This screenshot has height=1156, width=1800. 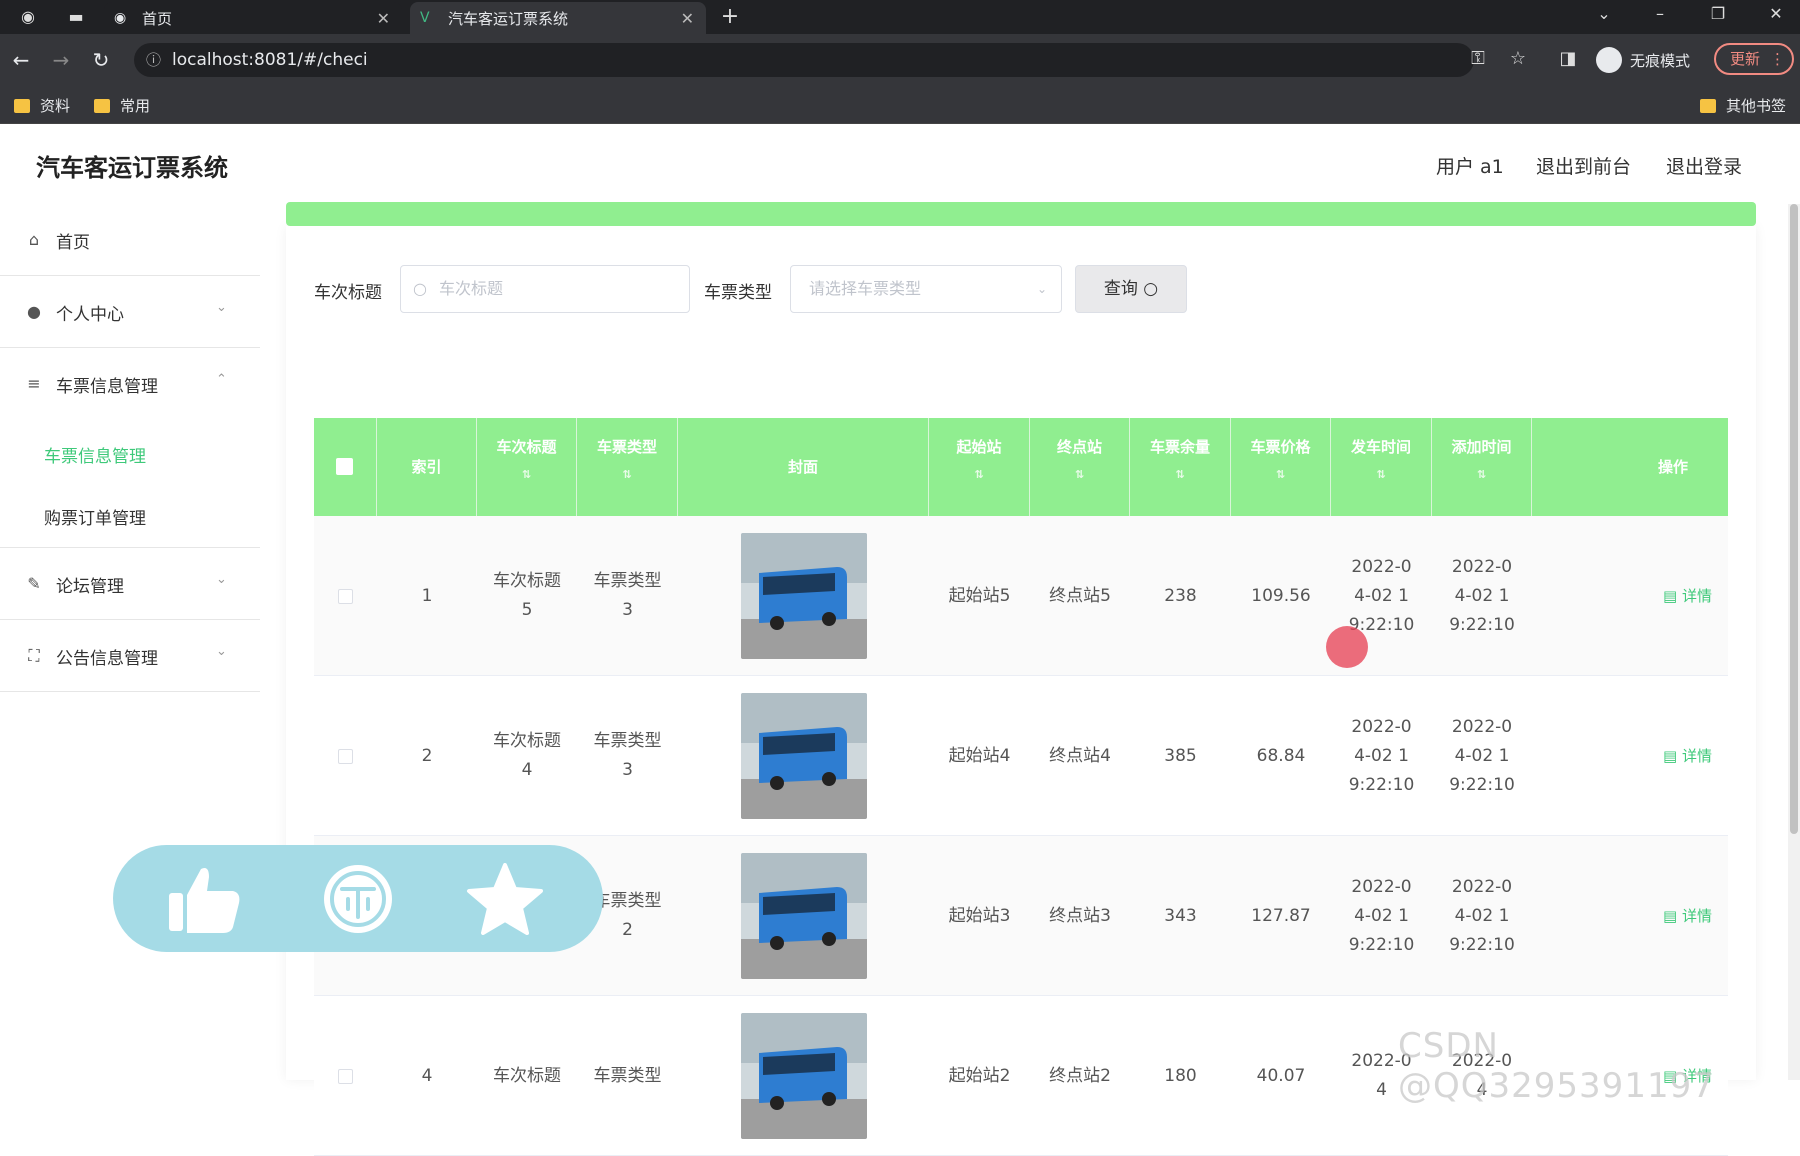 I want to click on column-label: 添加时间, so click(x=1481, y=447).